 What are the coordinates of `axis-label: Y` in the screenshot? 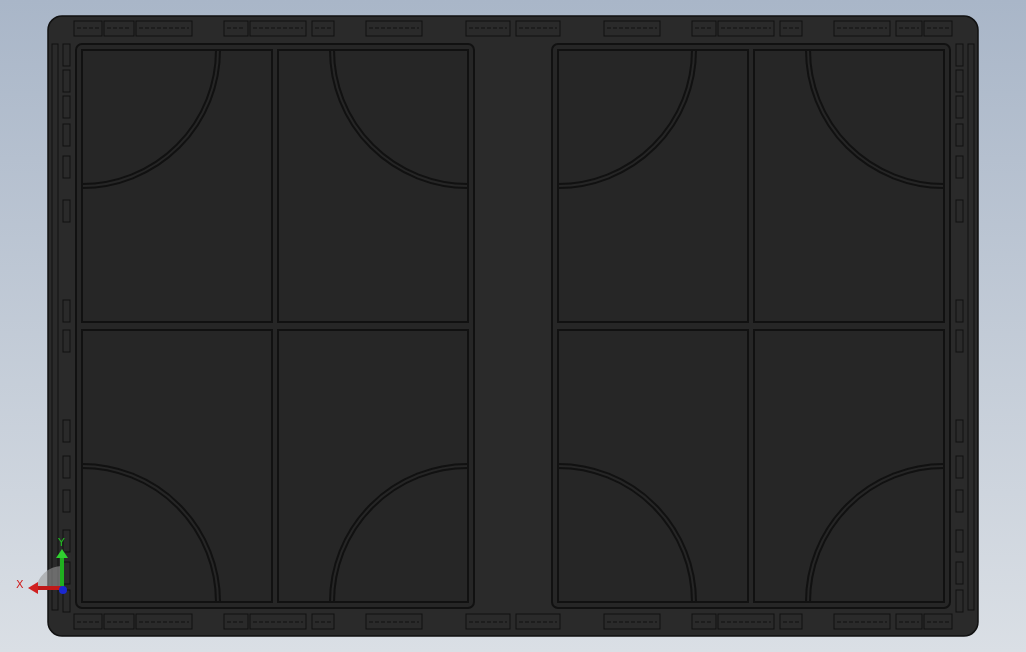 It's located at (61, 542).